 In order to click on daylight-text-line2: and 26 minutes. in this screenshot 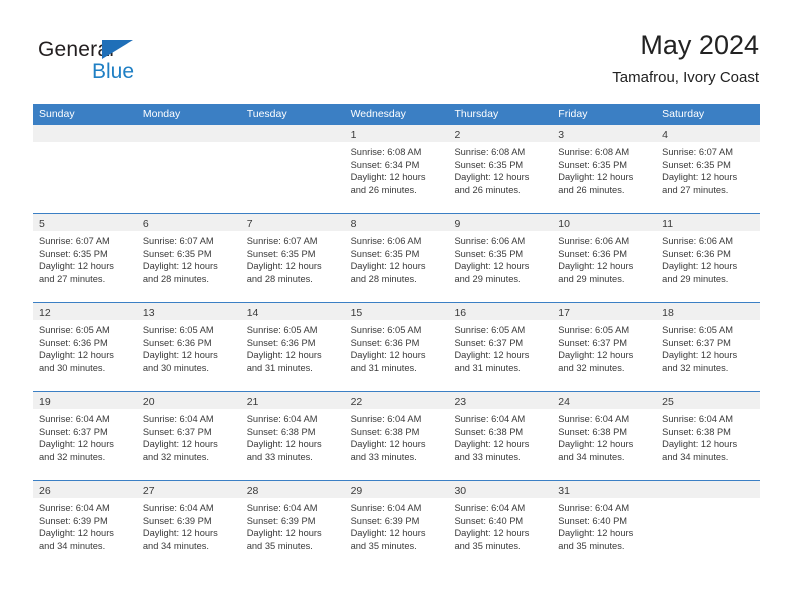, I will do `click(383, 189)`.